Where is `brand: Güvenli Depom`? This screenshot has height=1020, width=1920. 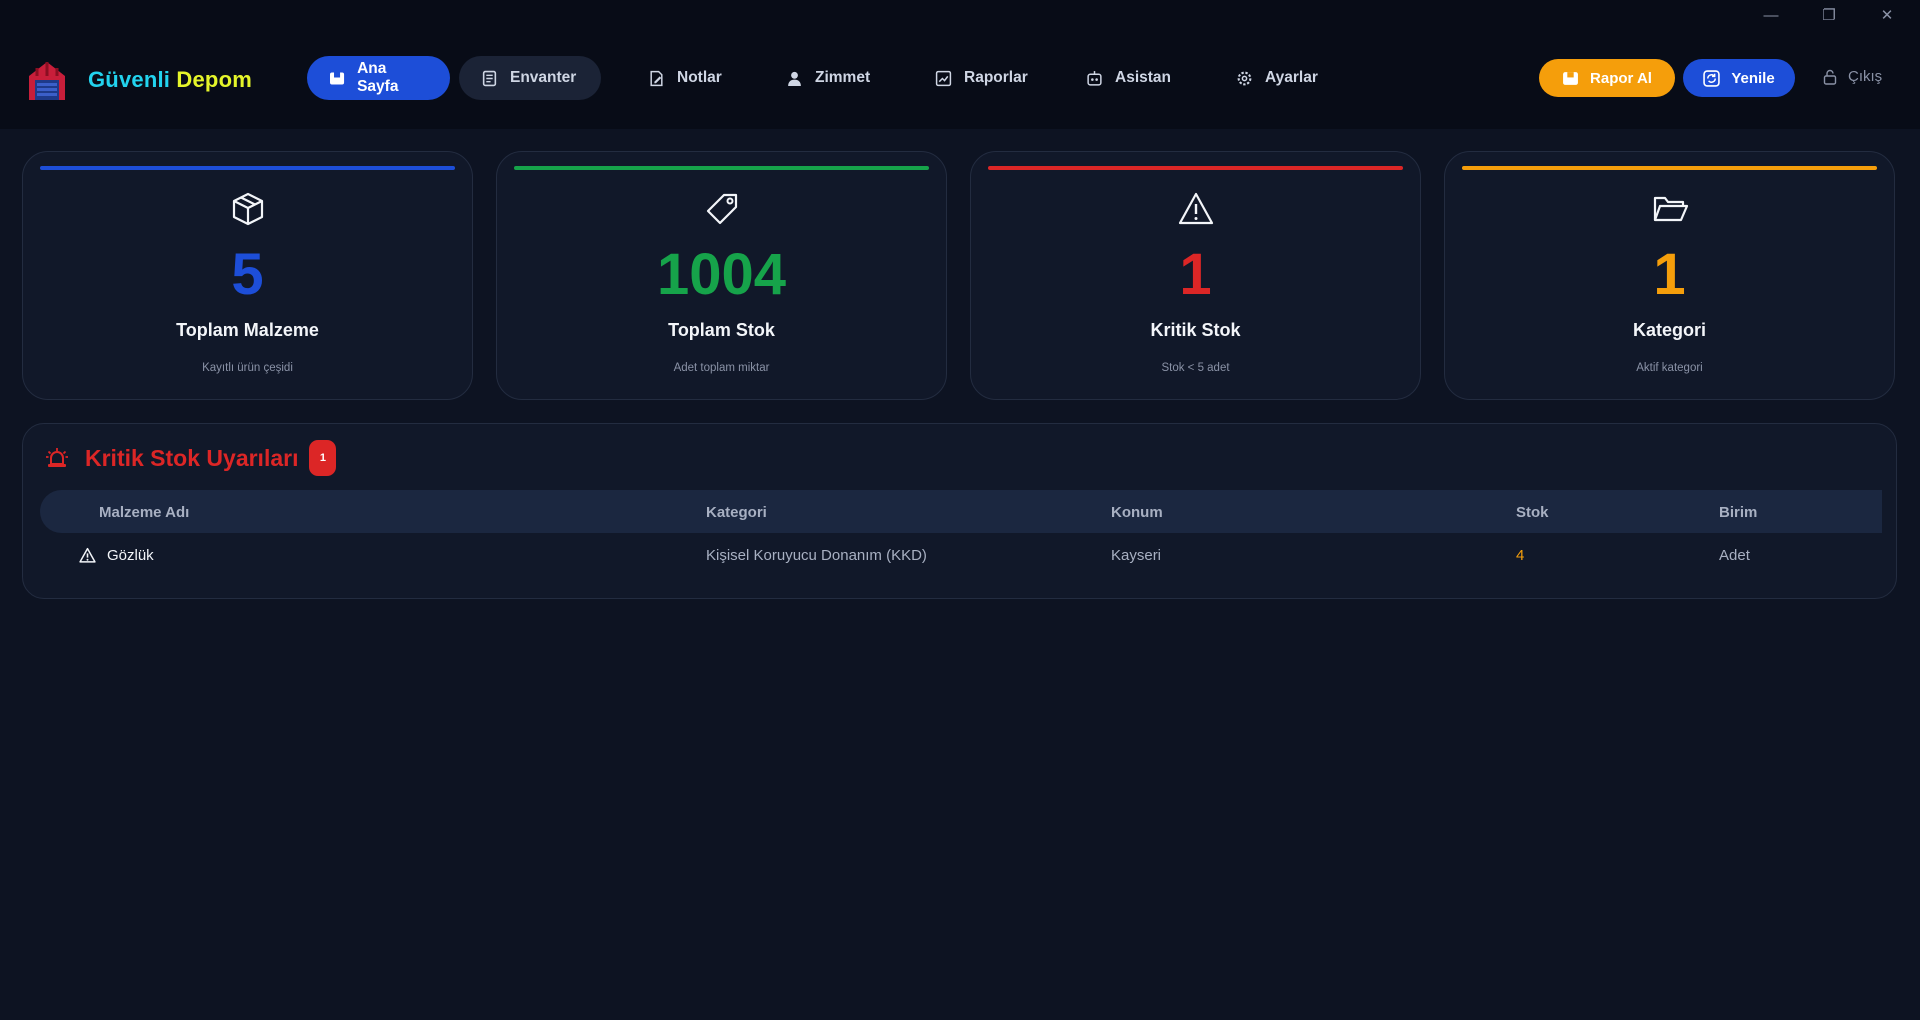 brand: Güvenli Depom is located at coordinates (139, 80).